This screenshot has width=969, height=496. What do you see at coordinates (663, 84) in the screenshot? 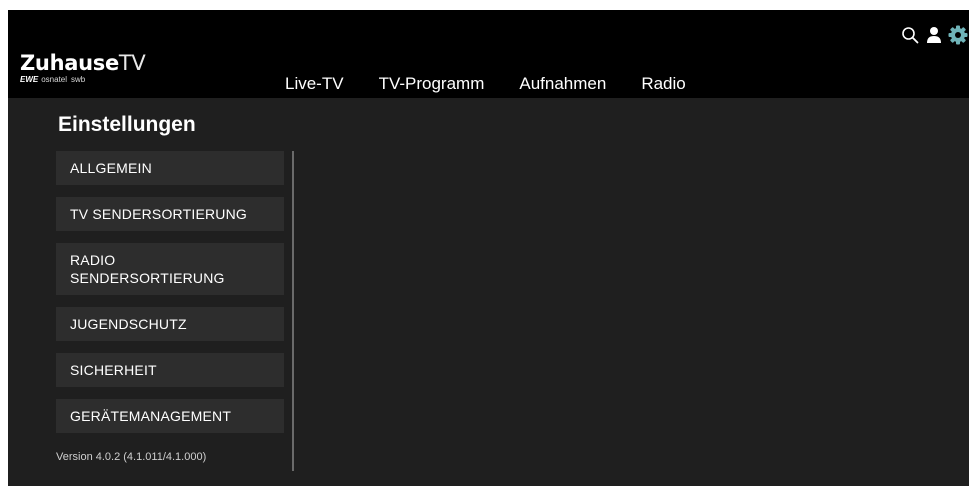
I see `nav-item-radio: Radio` at bounding box center [663, 84].